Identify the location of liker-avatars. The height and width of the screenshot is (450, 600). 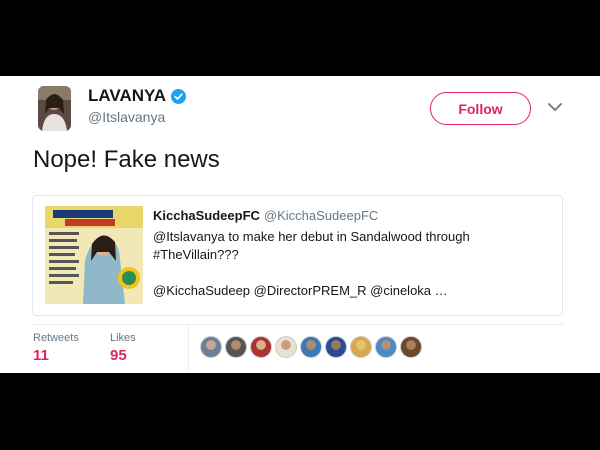
(311, 347).